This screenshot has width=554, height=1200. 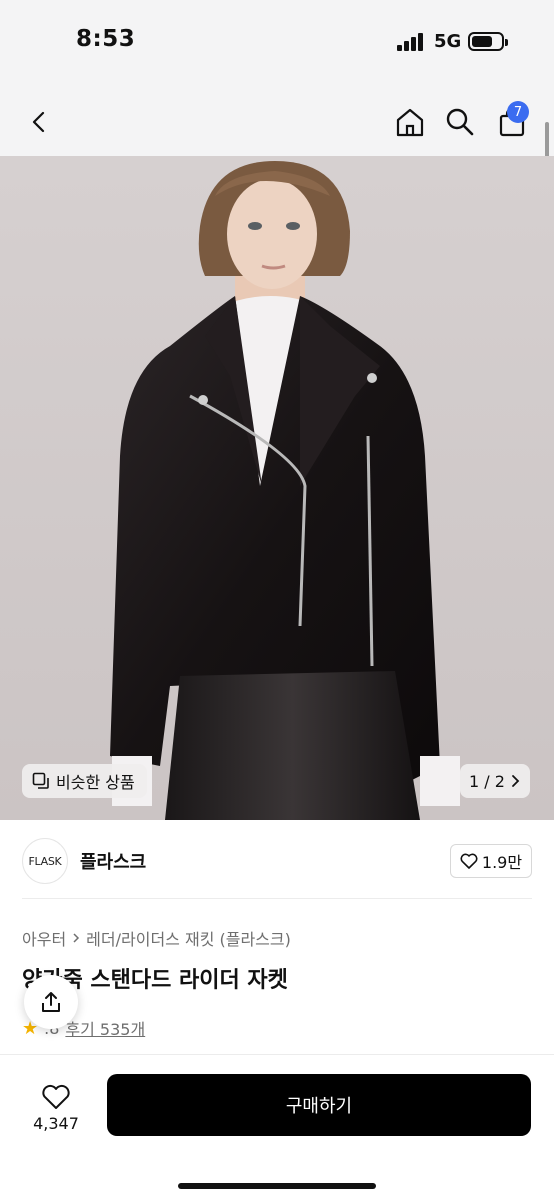 What do you see at coordinates (277, 122) in the screenshot?
I see `nav-bar` at bounding box center [277, 122].